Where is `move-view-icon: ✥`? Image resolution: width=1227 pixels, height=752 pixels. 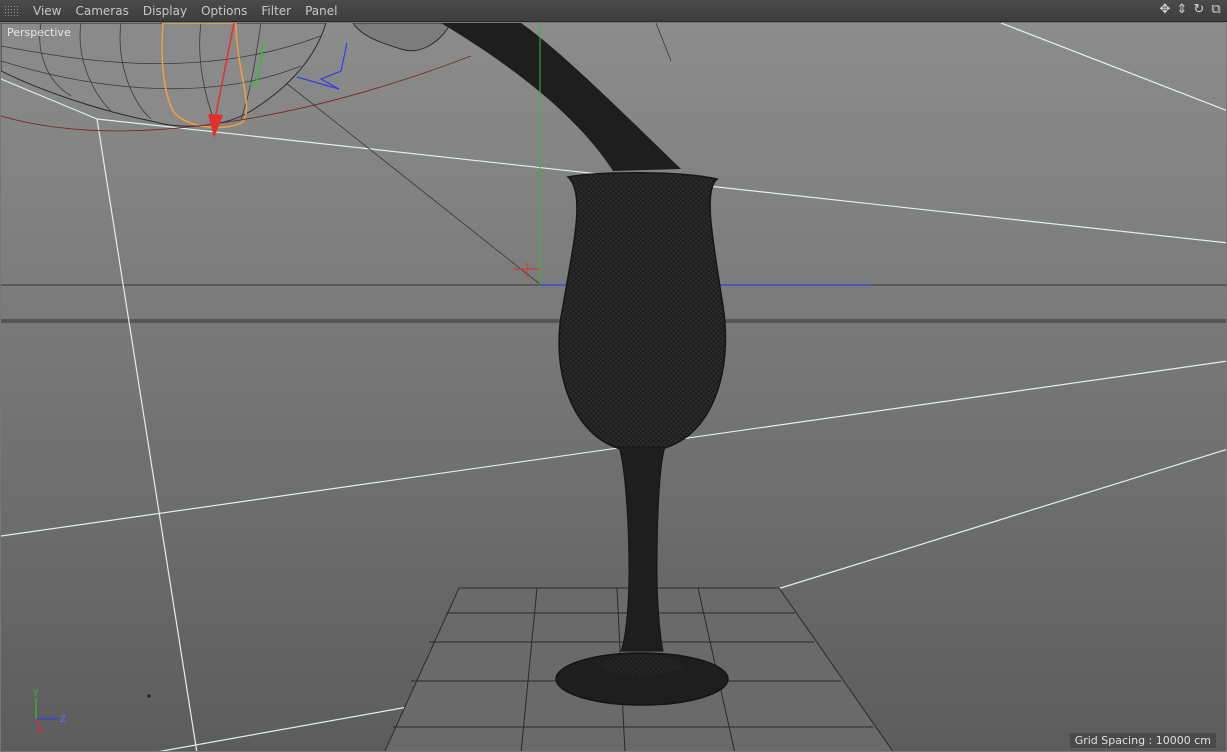 move-view-icon: ✥ is located at coordinates (1165, 10).